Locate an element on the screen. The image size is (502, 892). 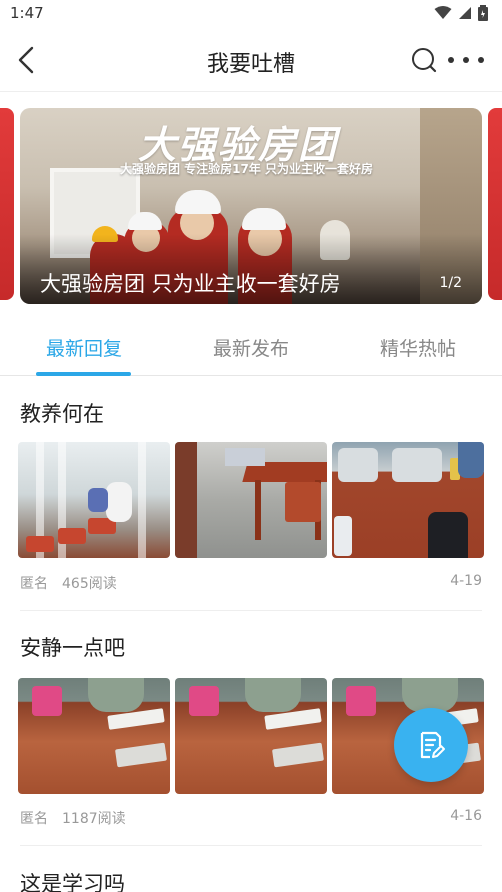
edit-note-icon is located at coordinates (432, 745).